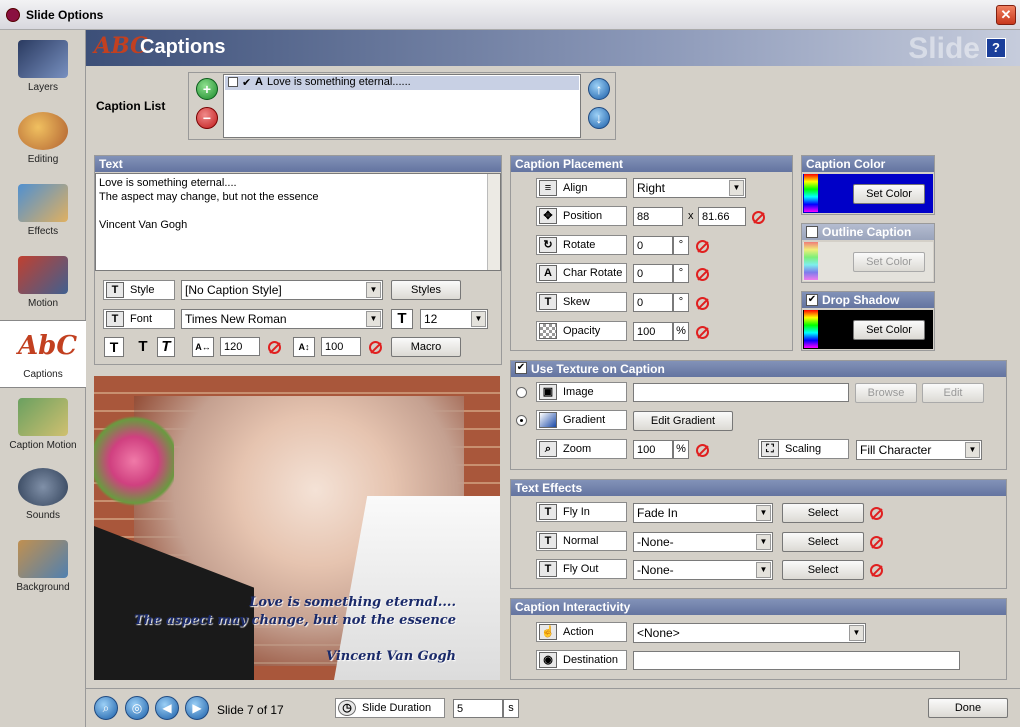  What do you see at coordinates (233, 82) in the screenshot?
I see `caption-visible-checkbox` at bounding box center [233, 82].